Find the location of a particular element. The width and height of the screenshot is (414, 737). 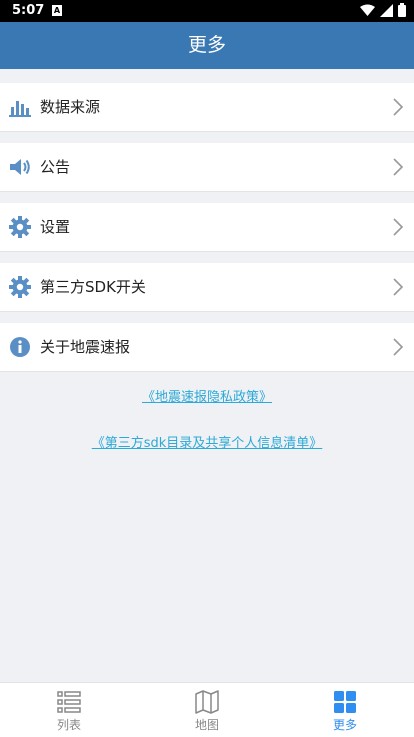

menu-item-label: 第三方SDK开关 is located at coordinates (93, 287).